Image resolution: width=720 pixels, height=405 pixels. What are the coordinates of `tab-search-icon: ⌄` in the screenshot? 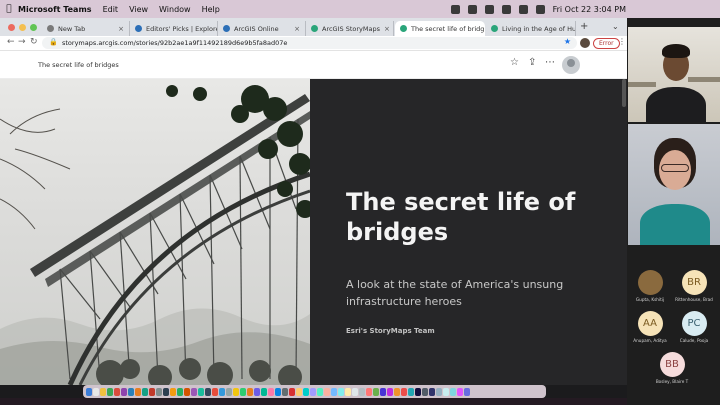 It's located at (615, 26).